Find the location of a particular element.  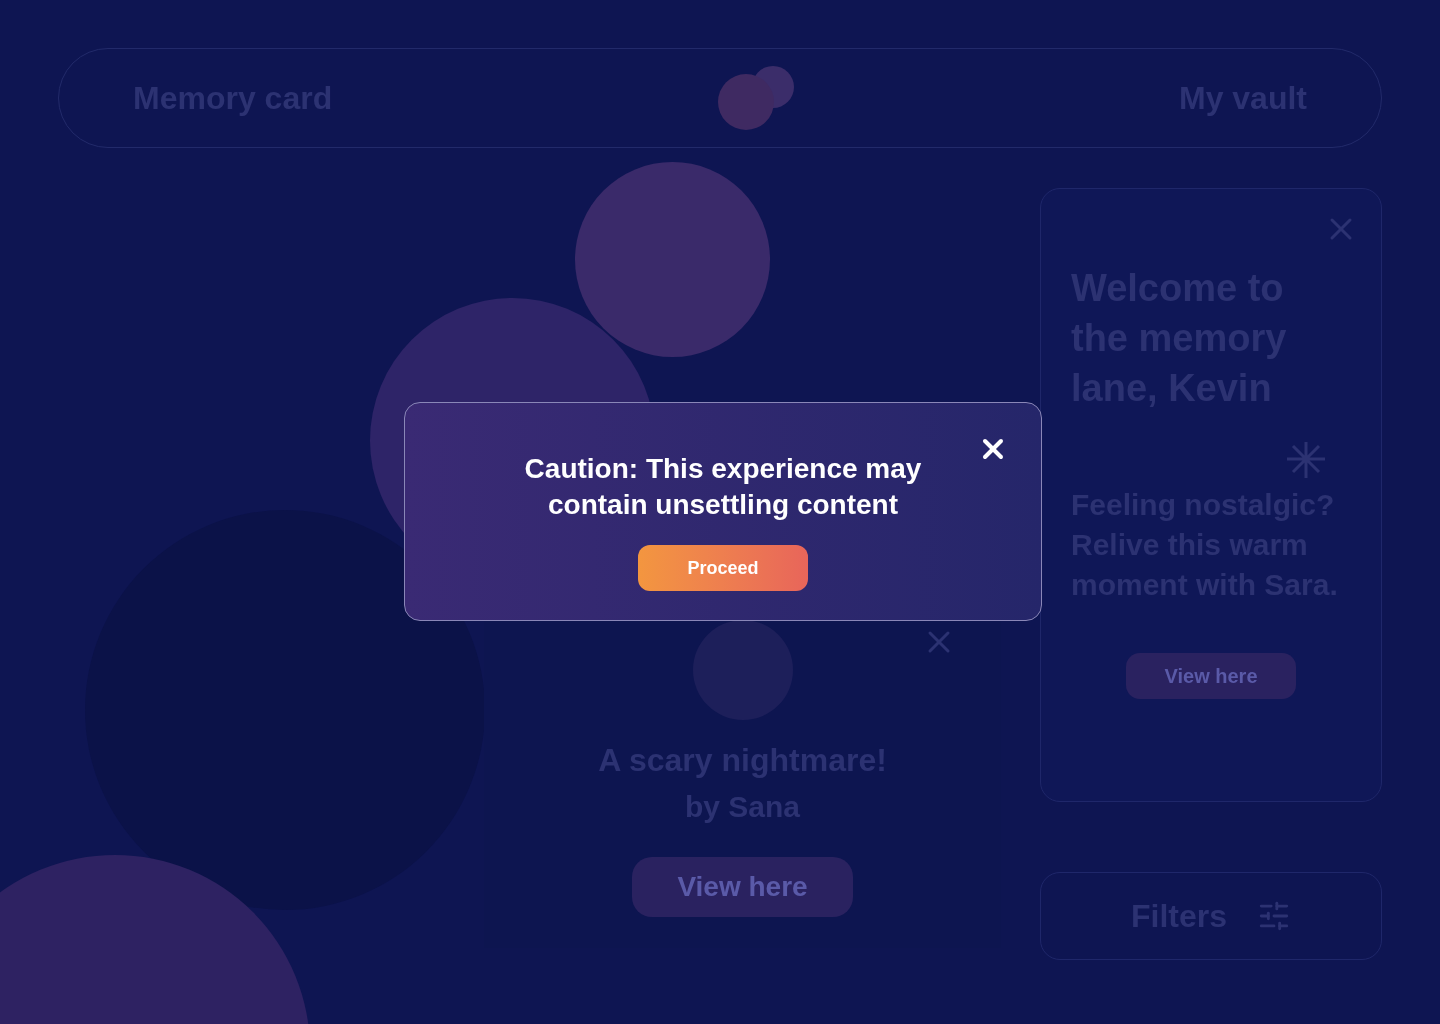

sliders-icon is located at coordinates (1274, 916).